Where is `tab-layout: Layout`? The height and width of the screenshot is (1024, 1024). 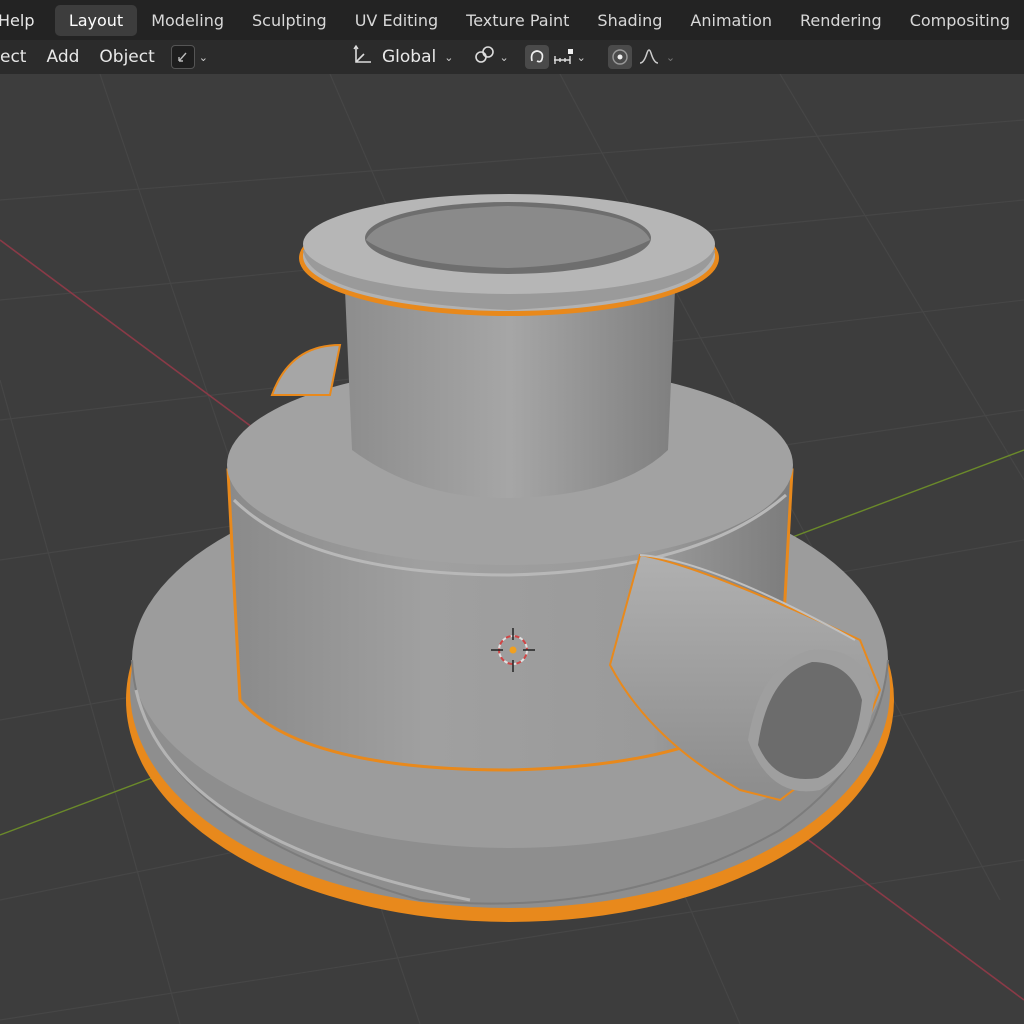
tab-layout: Layout is located at coordinates (96, 20).